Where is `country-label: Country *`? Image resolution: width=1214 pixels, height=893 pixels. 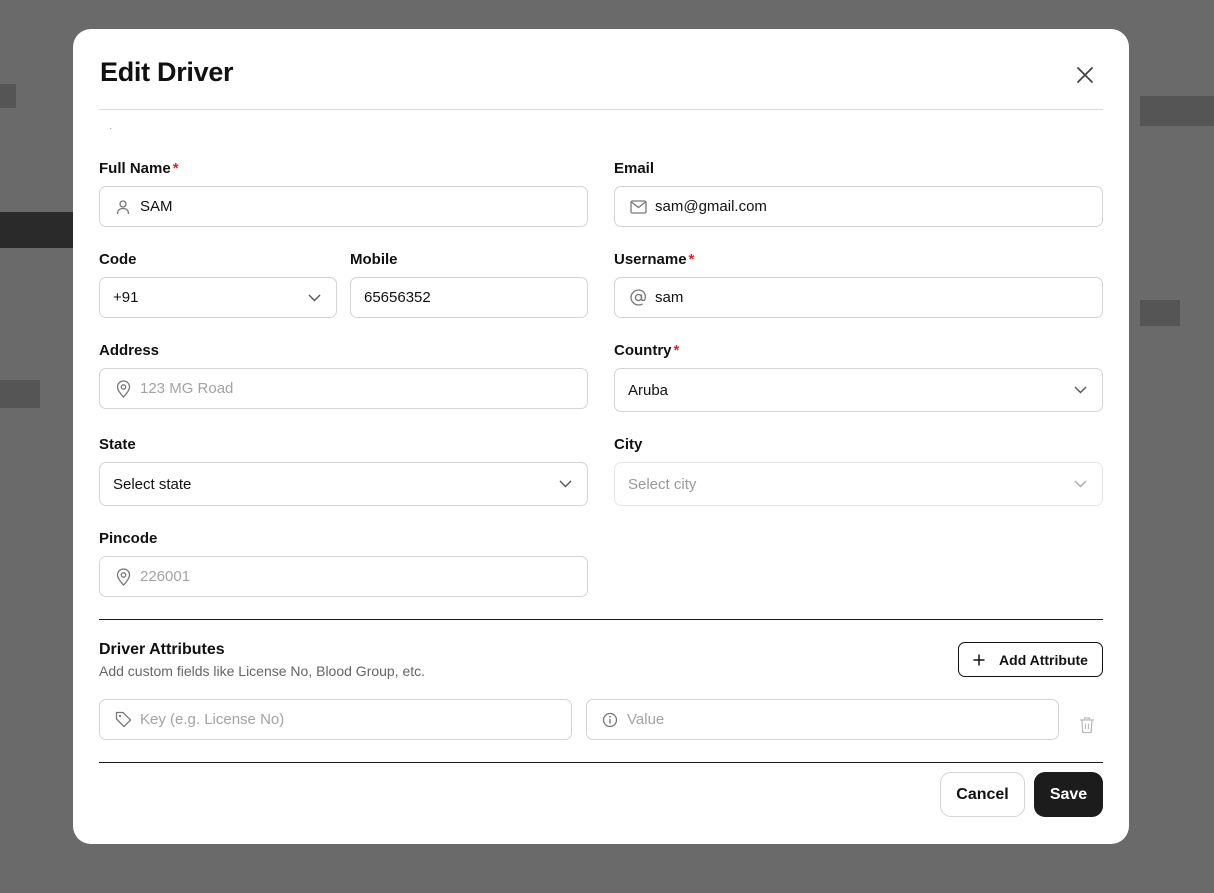 country-label: Country * is located at coordinates (646, 350).